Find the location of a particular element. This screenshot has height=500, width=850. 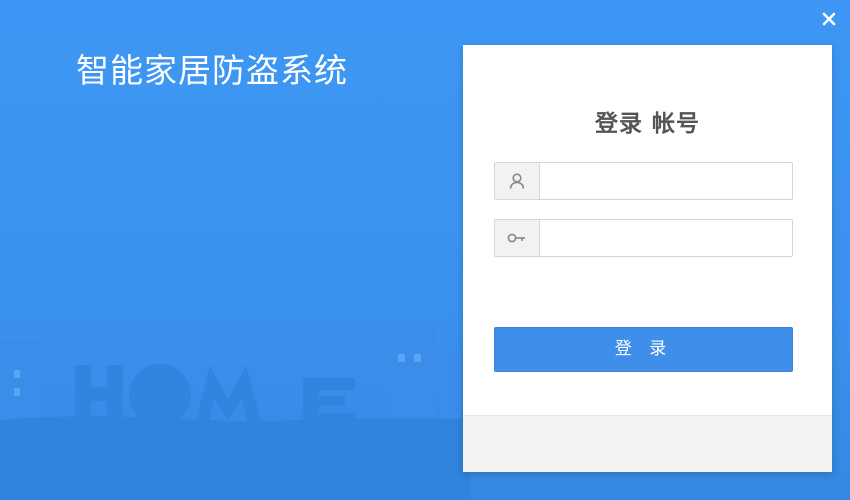

letter-m is located at coordinates (228, 395).